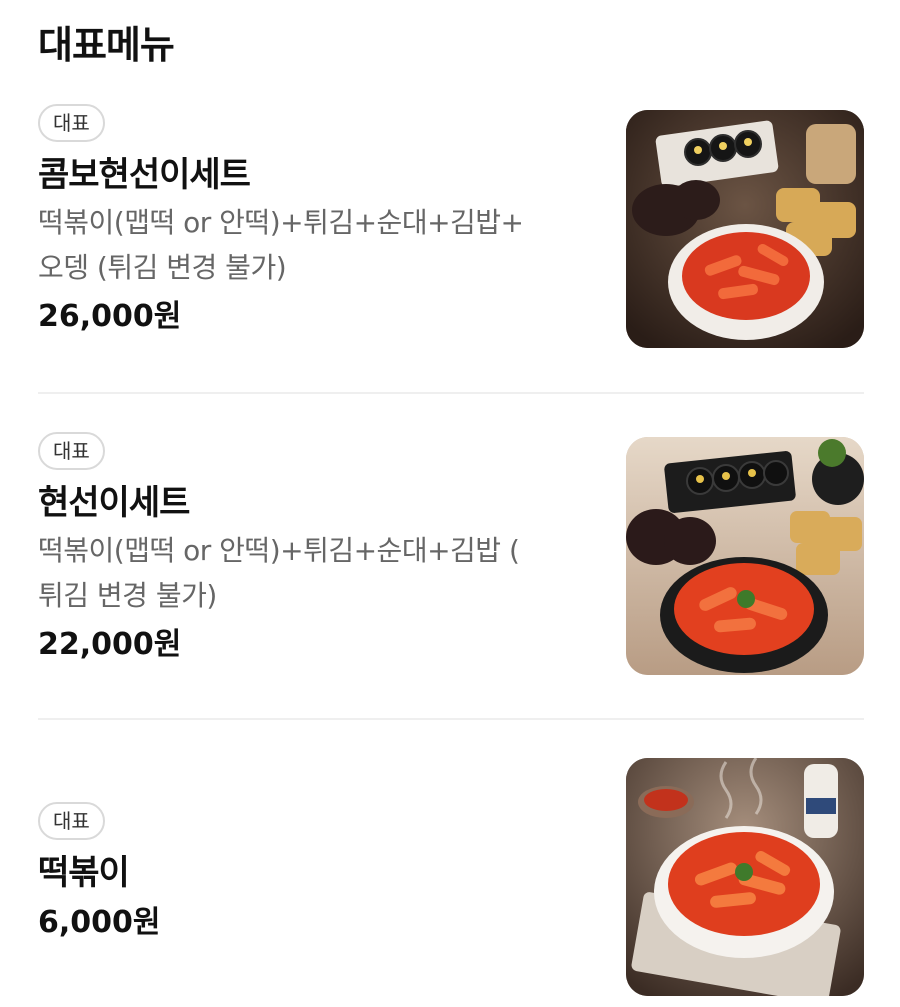 The width and height of the screenshot is (900, 1007). What do you see at coordinates (110, 316) in the screenshot?
I see `menu-item-price: 26,000원` at bounding box center [110, 316].